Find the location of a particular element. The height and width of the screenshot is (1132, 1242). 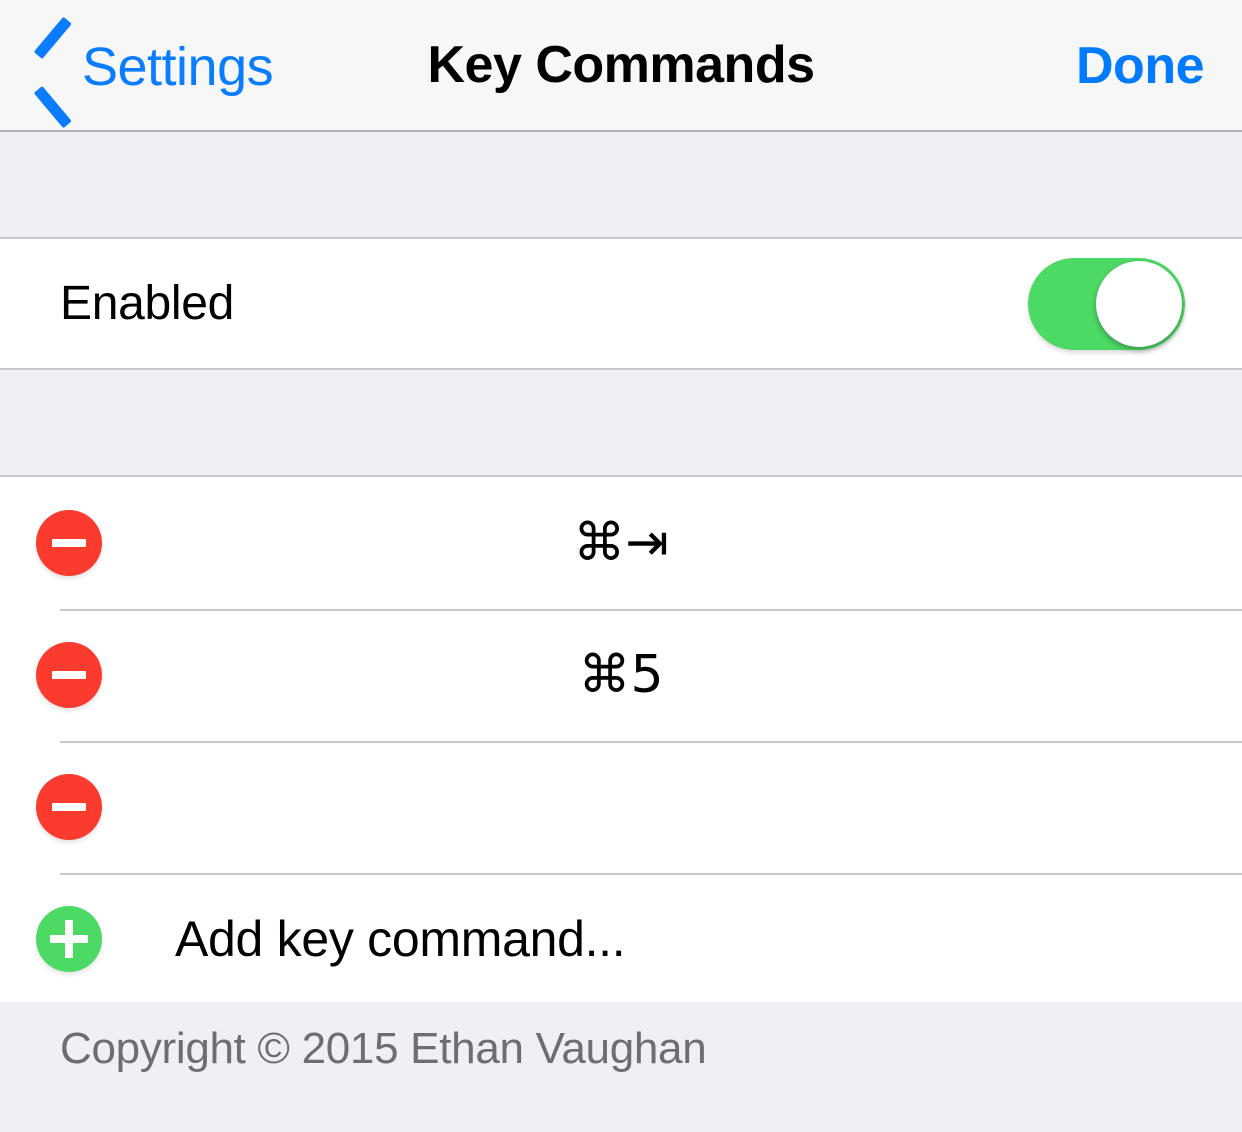

minus-glyph is located at coordinates (69, 807).